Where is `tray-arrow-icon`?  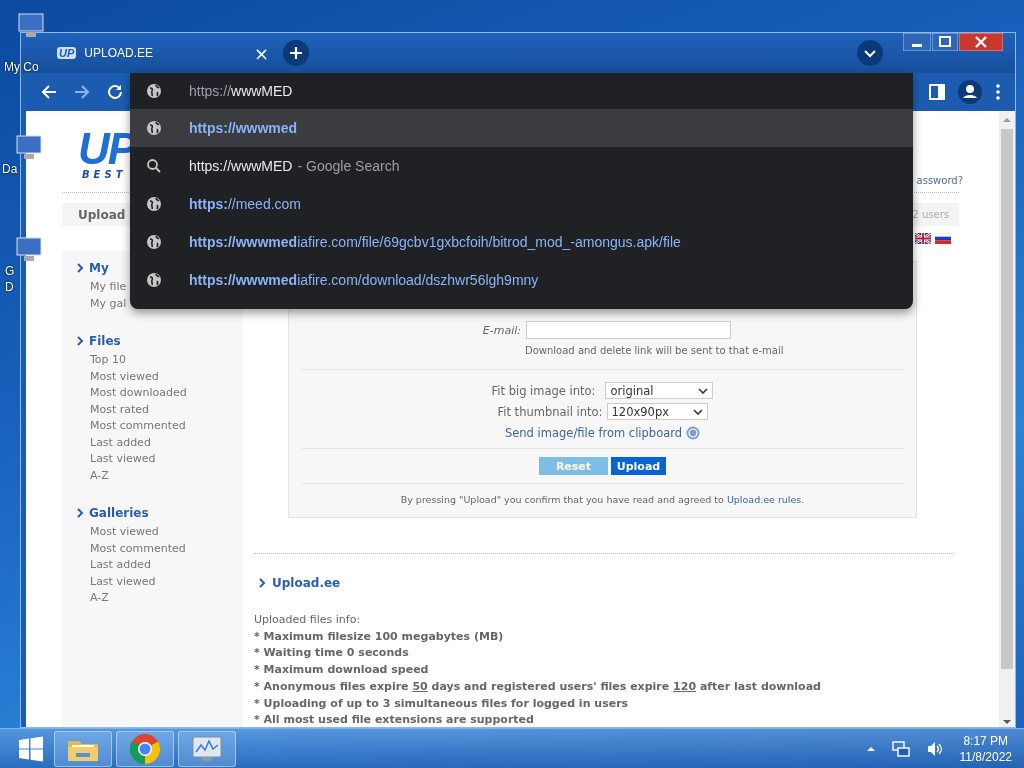
tray-arrow-icon is located at coordinates (870, 748).